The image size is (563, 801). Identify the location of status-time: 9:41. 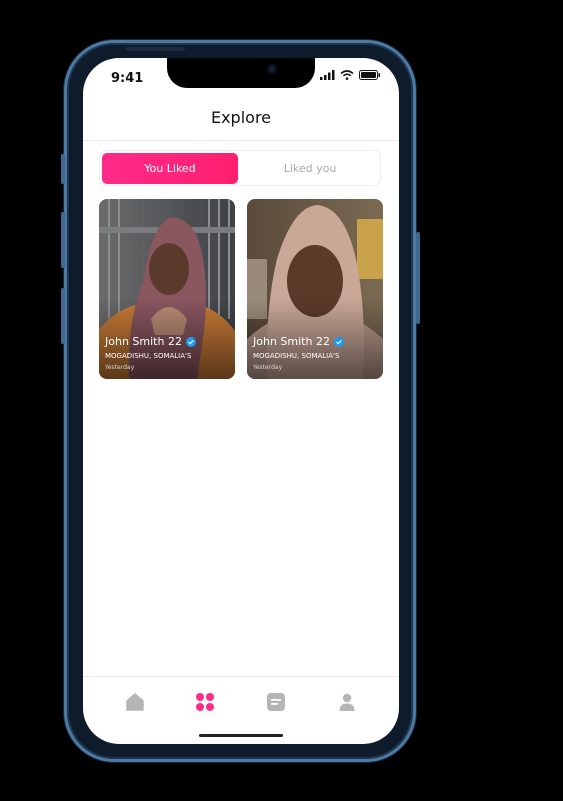
(127, 78).